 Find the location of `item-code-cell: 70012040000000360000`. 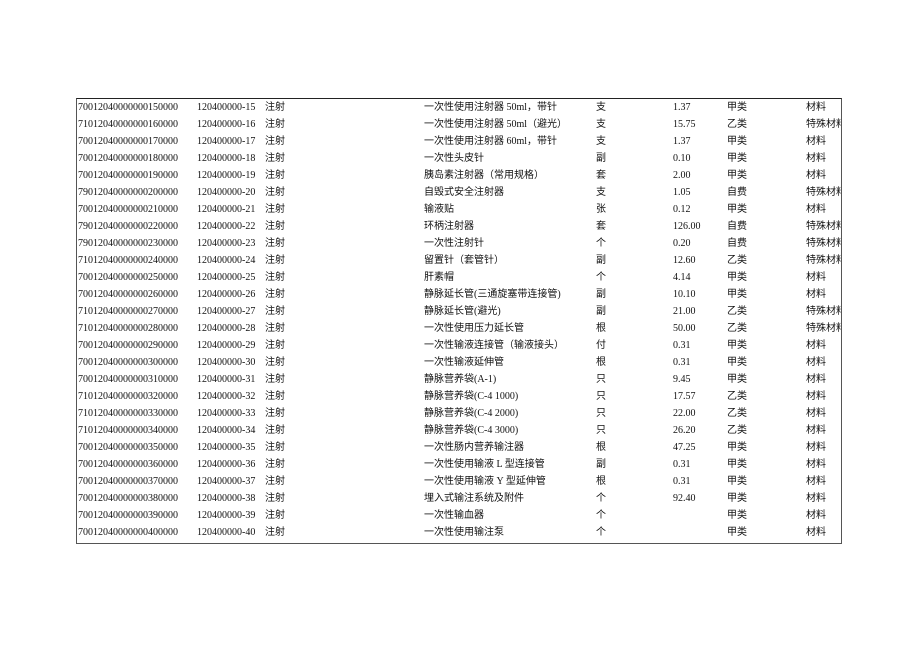

item-code-cell: 70012040000000360000 is located at coordinates (128, 464).